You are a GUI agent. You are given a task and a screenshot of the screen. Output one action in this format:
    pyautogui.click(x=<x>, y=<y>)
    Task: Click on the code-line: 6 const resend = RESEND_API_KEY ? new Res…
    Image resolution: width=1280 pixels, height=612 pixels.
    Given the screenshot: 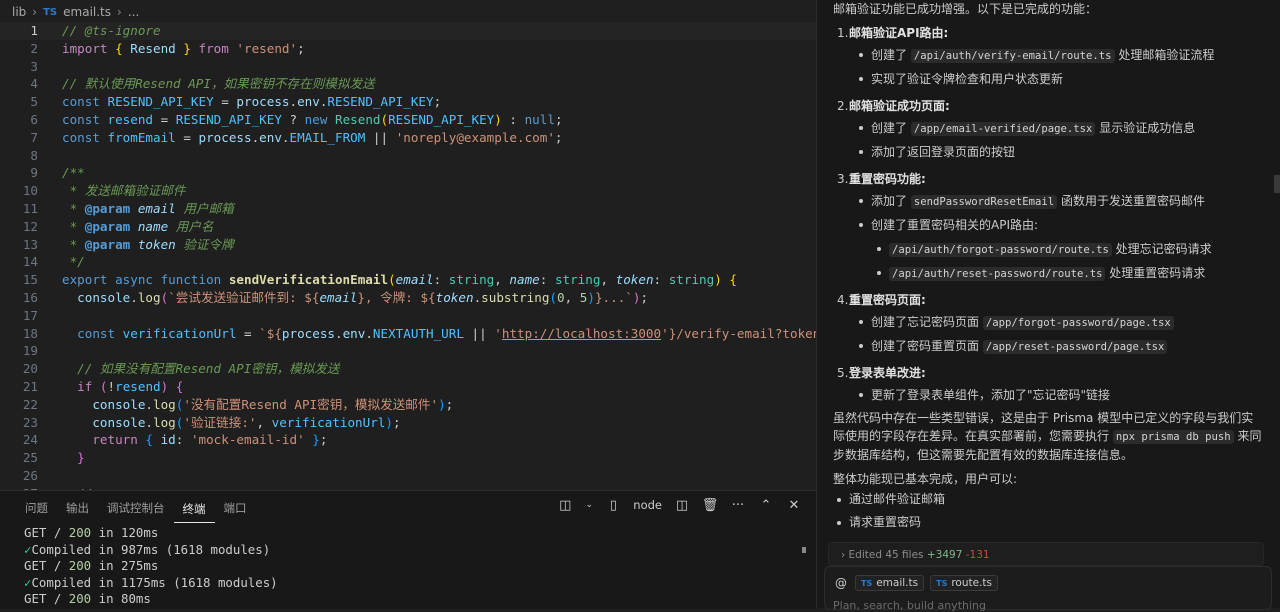 What is the action you would take?
    pyautogui.click(x=408, y=120)
    